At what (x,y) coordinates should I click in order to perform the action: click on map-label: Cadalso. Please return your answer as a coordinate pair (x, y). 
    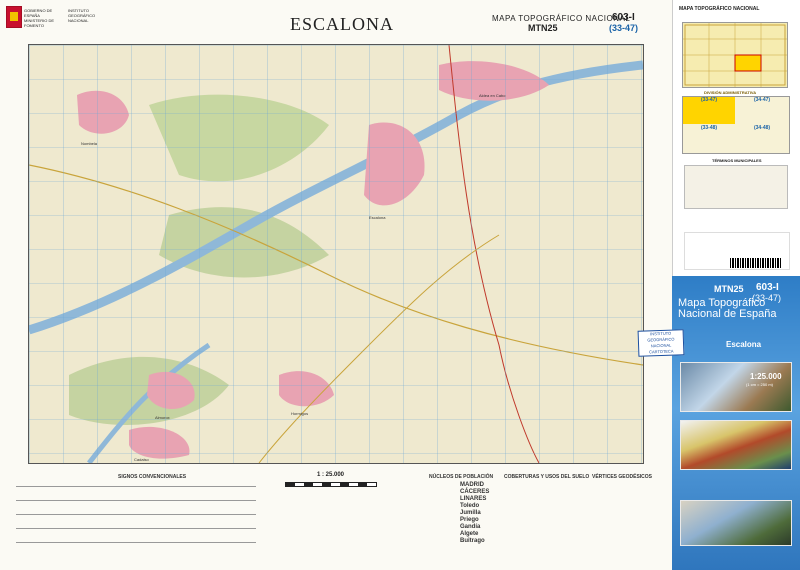
    Looking at the image, I should click on (141, 459).